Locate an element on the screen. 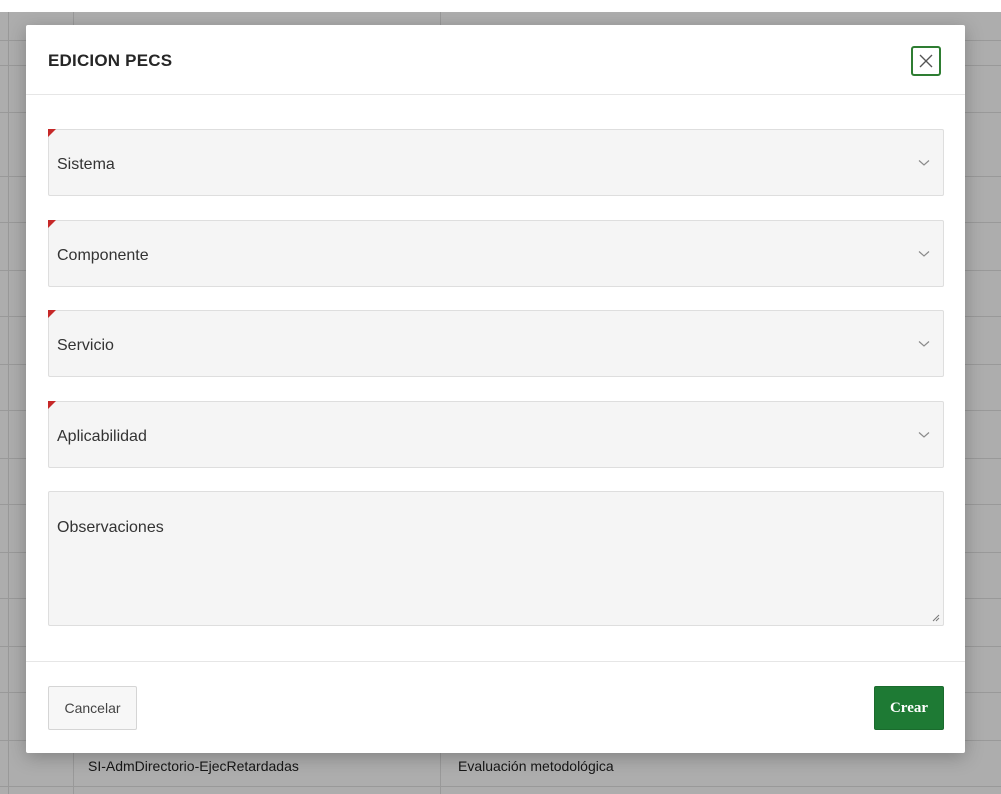 Image resolution: width=1001 pixels, height=794 pixels. dialog-title: EDICION PECS is located at coordinates (110, 60).